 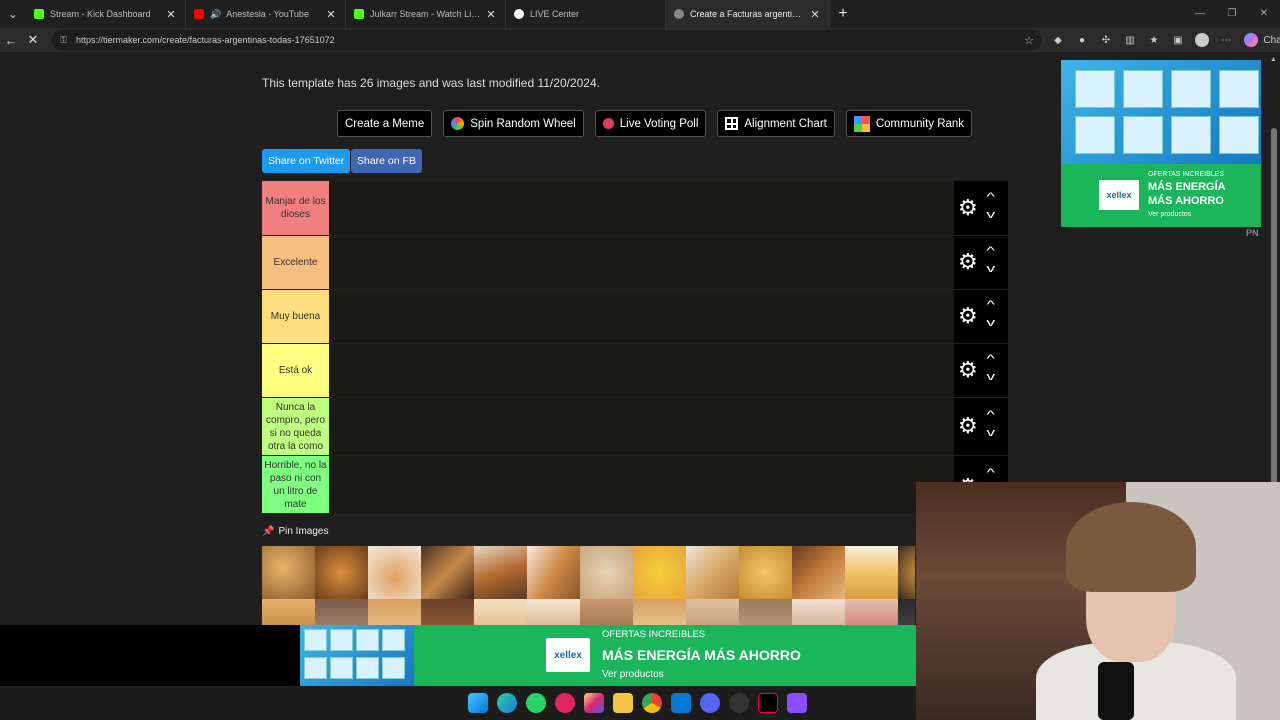 What do you see at coordinates (385, 123) in the screenshot?
I see `create-meme-button: Create a Meme` at bounding box center [385, 123].